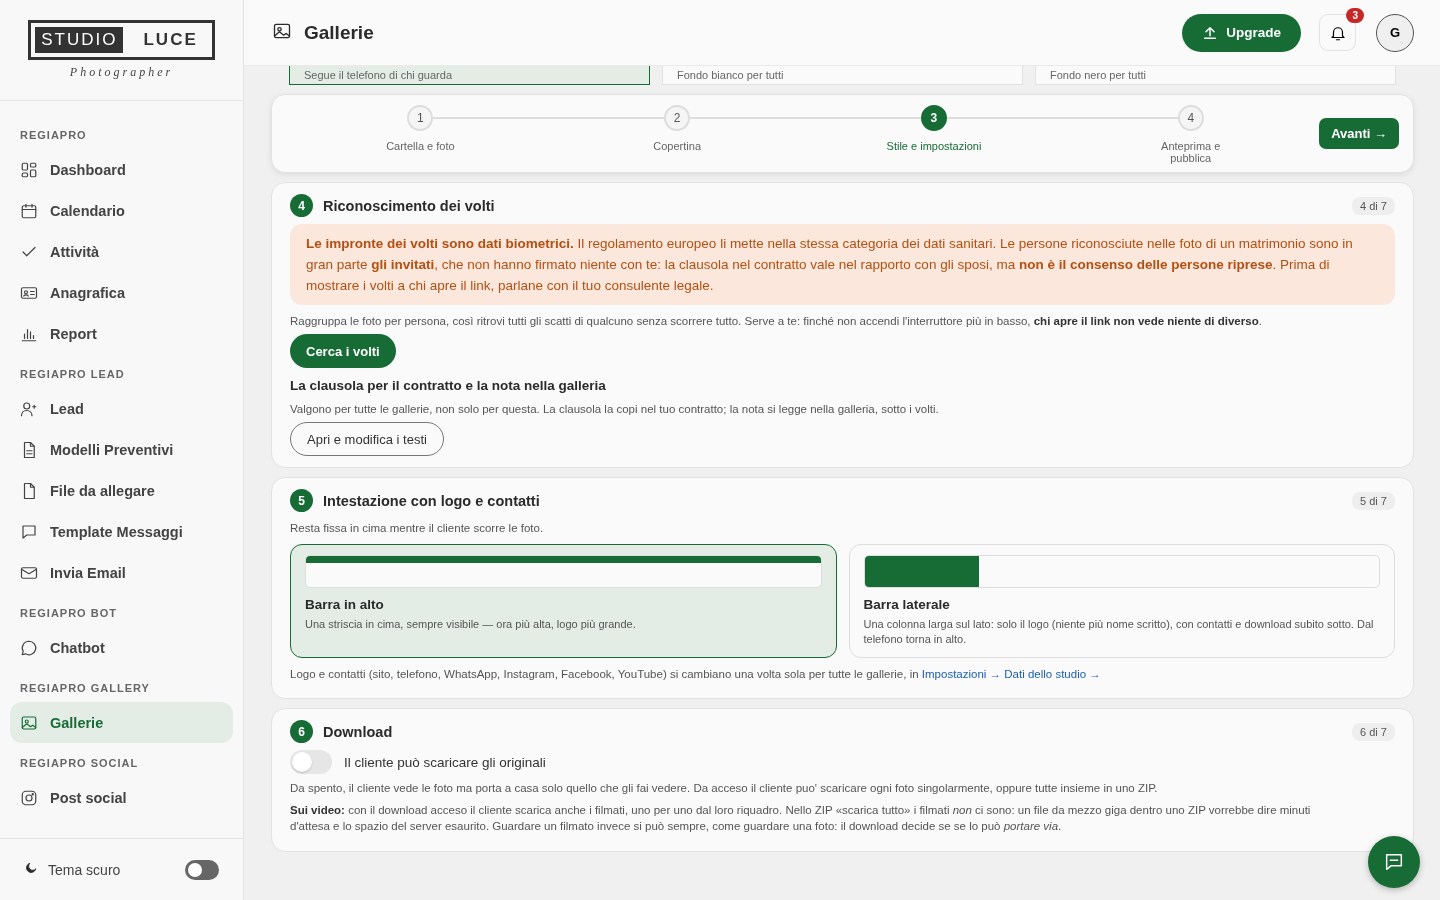  What do you see at coordinates (907, 604) in the screenshot?
I see `layout-title: Barra laterale` at bounding box center [907, 604].